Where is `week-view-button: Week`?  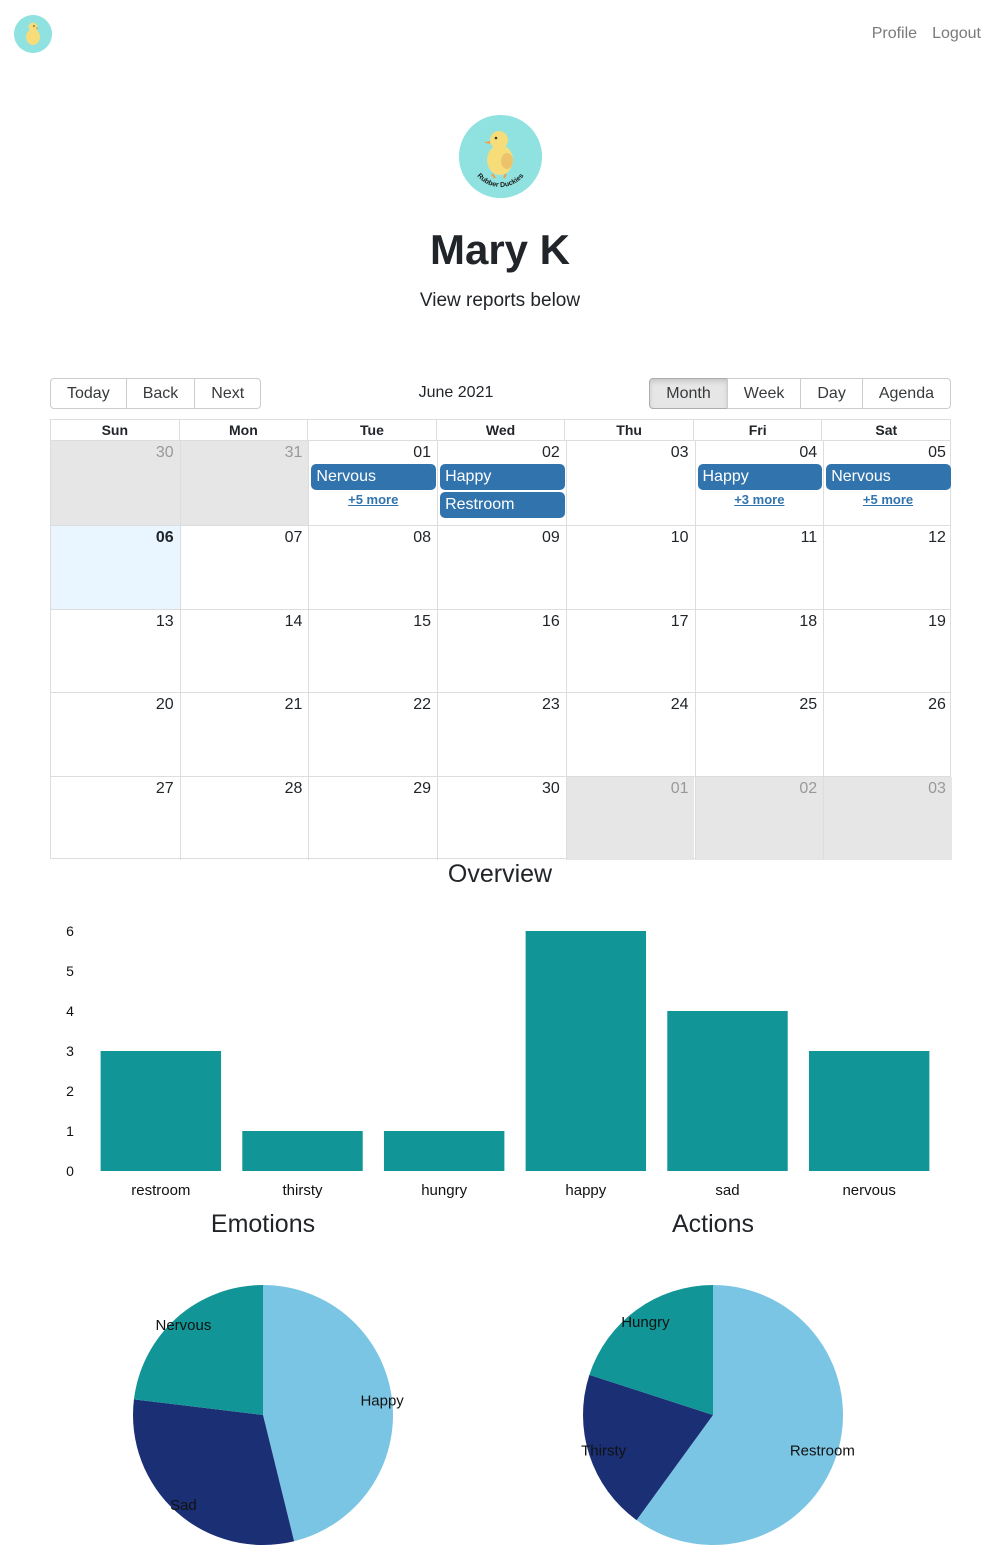 week-view-button: Week is located at coordinates (764, 393).